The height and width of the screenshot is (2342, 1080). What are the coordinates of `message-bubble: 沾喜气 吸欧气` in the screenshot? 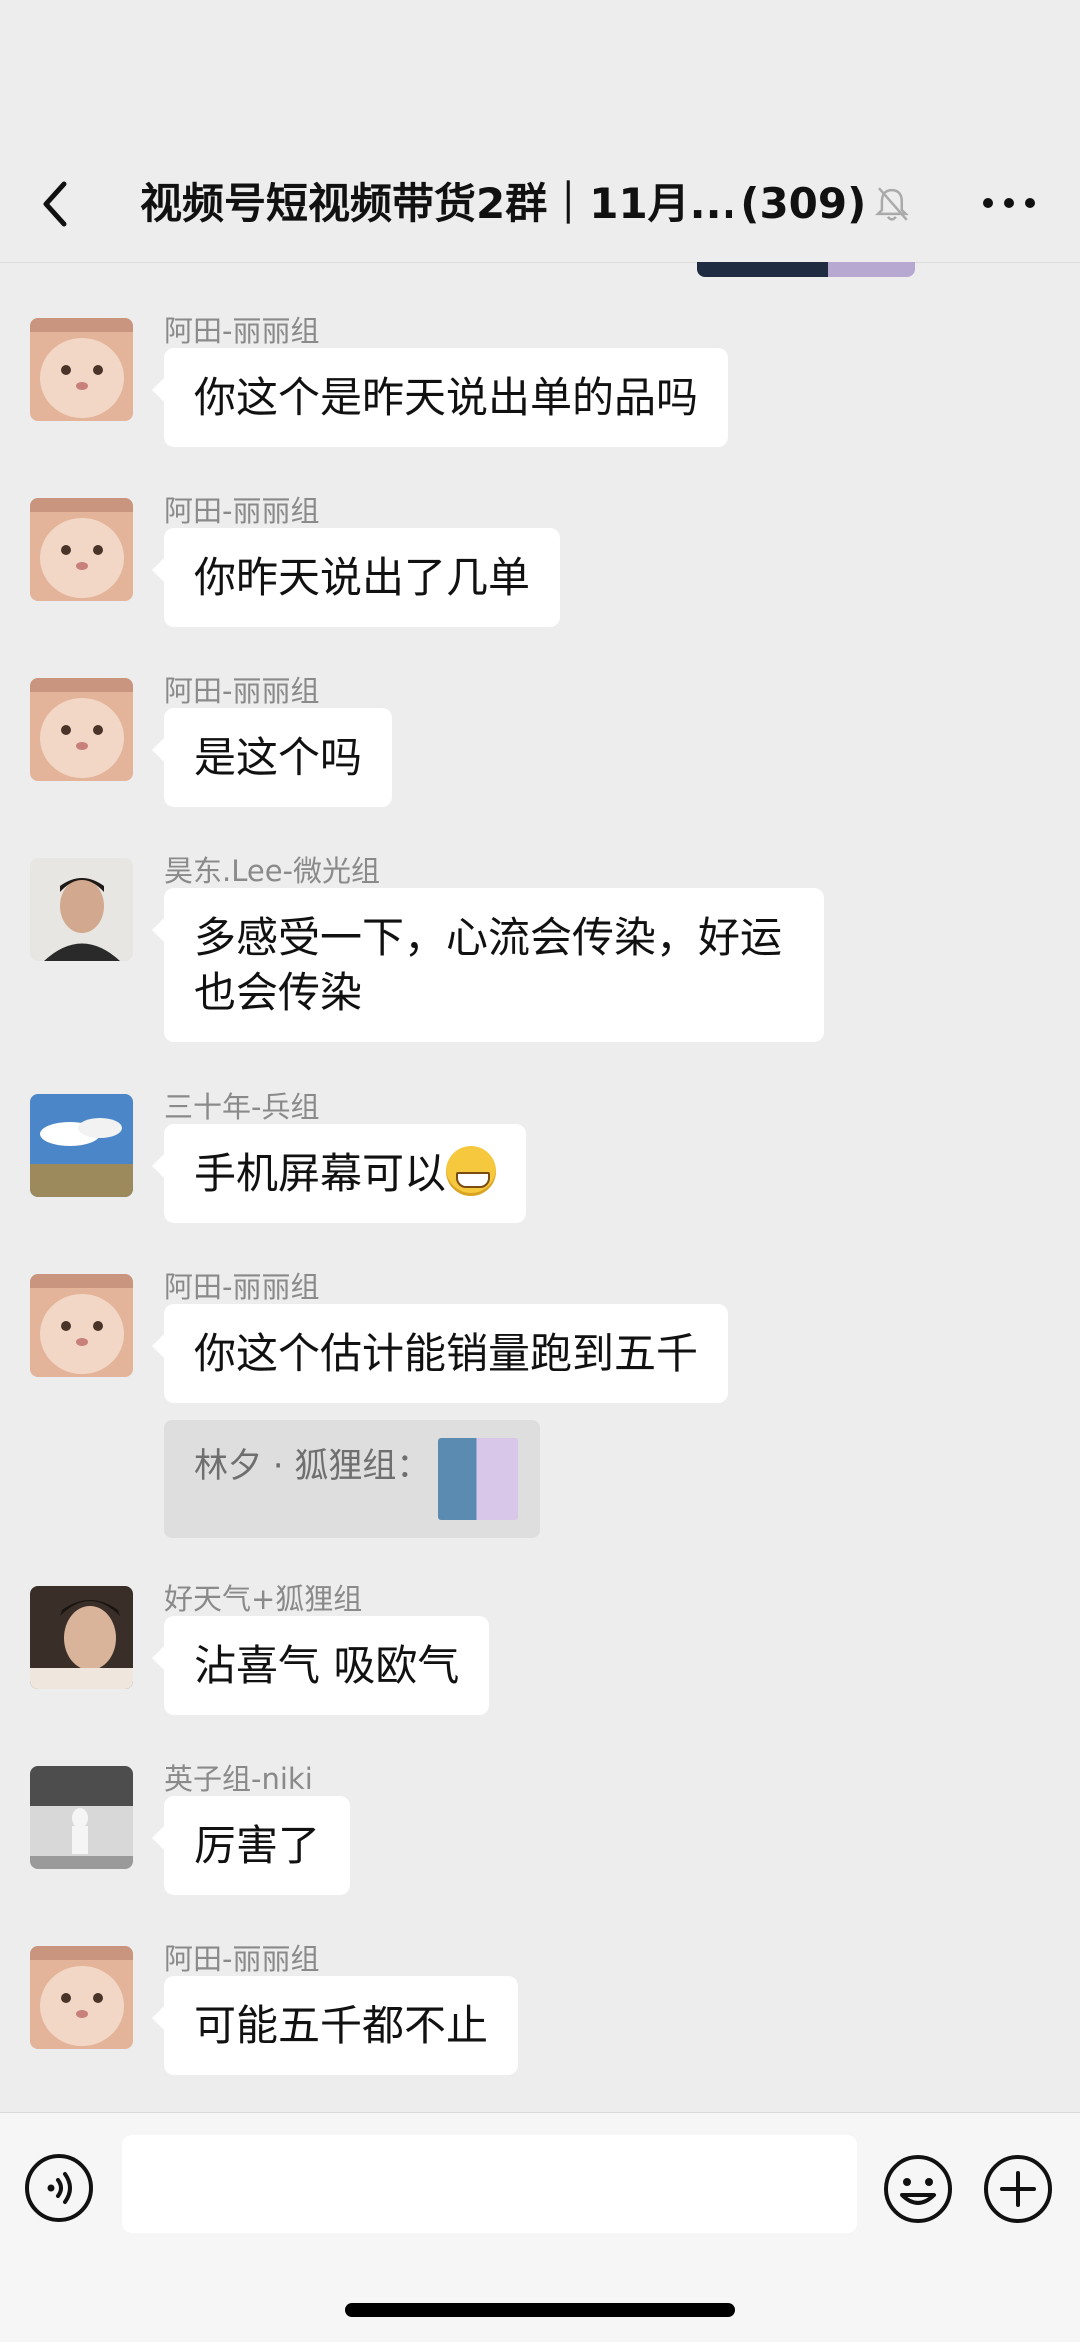 It's located at (320, 1665).